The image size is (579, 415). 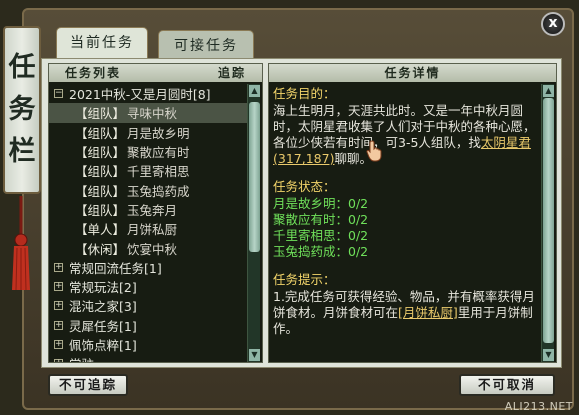 What do you see at coordinates (304, 279) in the screenshot?
I see `hint-title: 任务提示：` at bounding box center [304, 279].